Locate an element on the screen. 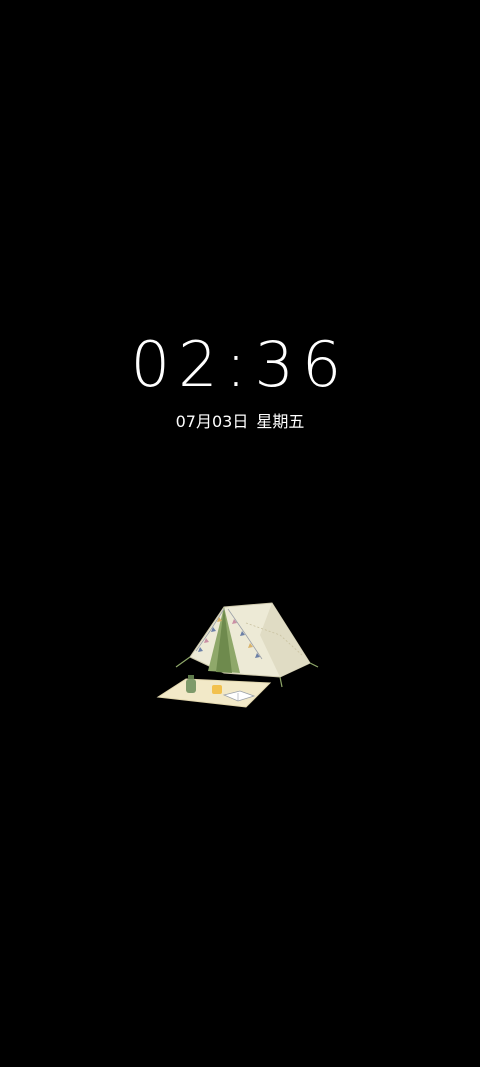 The width and height of the screenshot is (480, 1067). cup is located at coordinates (217, 689).